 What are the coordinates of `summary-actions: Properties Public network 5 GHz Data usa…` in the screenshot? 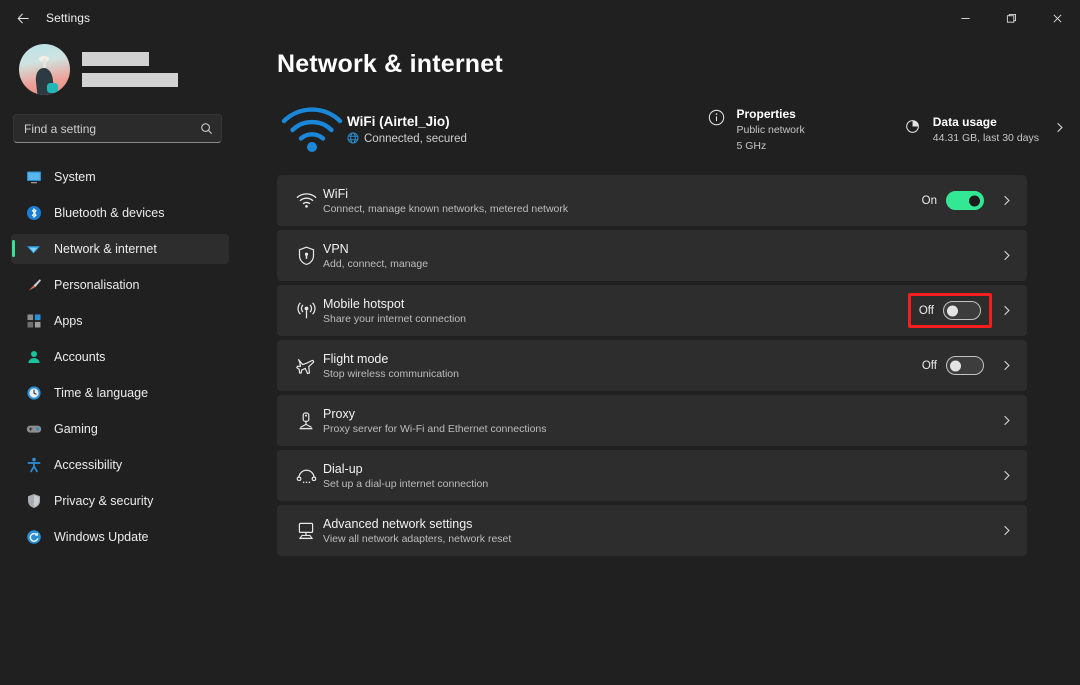 It's located at (894, 130).